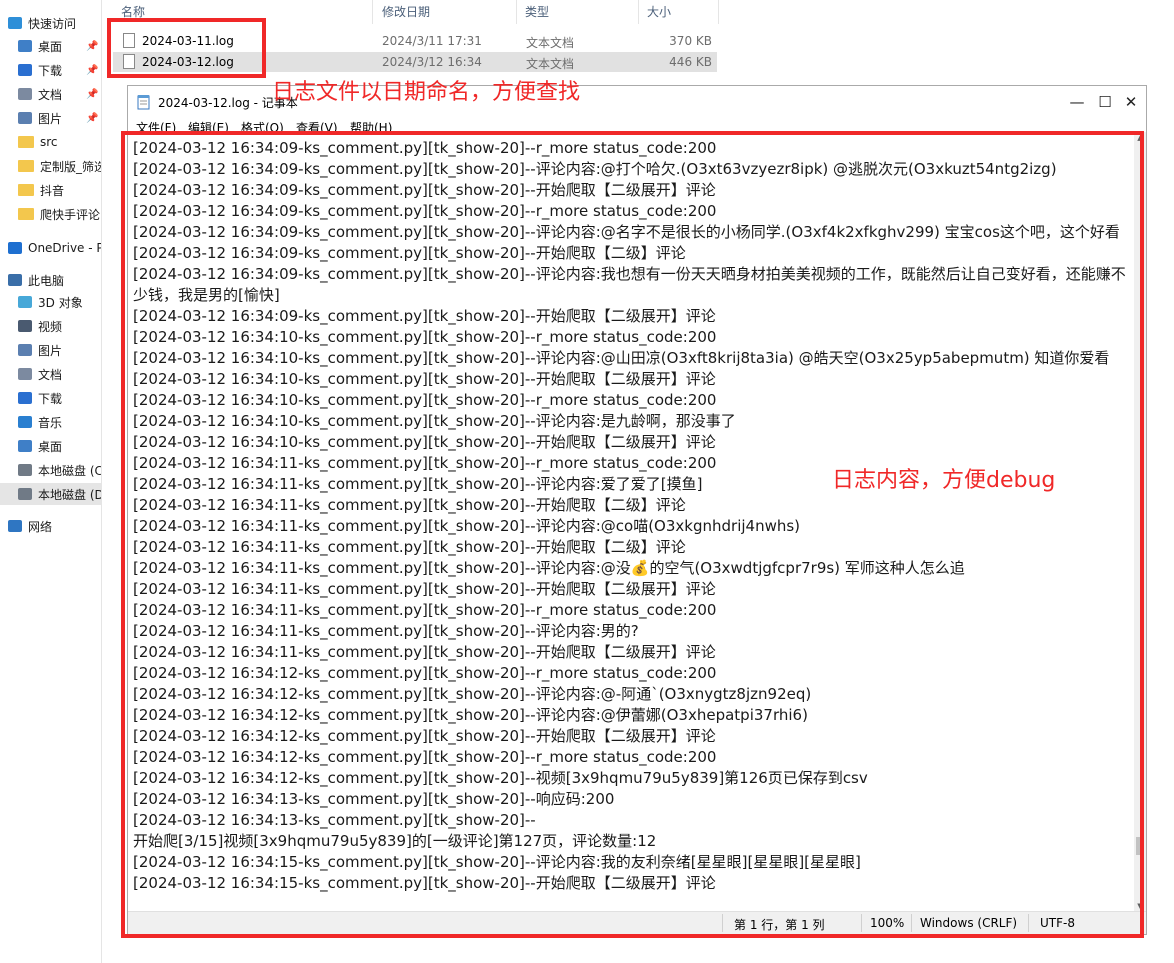 The image size is (1174, 963). What do you see at coordinates (25, 422) in the screenshot?
I see `music-icon` at bounding box center [25, 422].